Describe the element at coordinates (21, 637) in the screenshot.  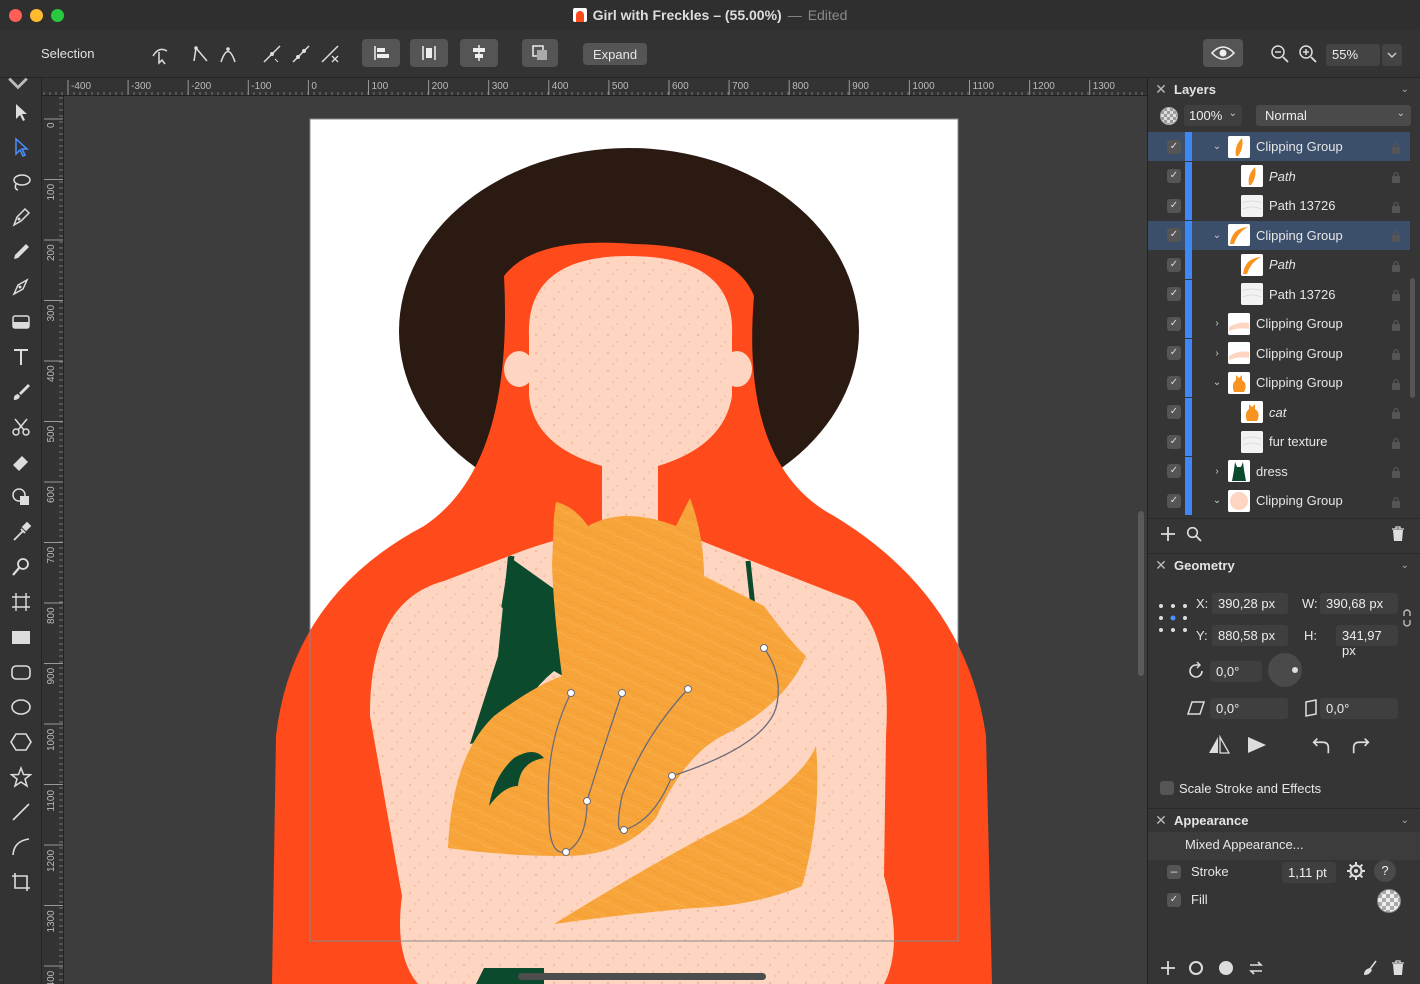
I see `rectangle-tool` at that location.